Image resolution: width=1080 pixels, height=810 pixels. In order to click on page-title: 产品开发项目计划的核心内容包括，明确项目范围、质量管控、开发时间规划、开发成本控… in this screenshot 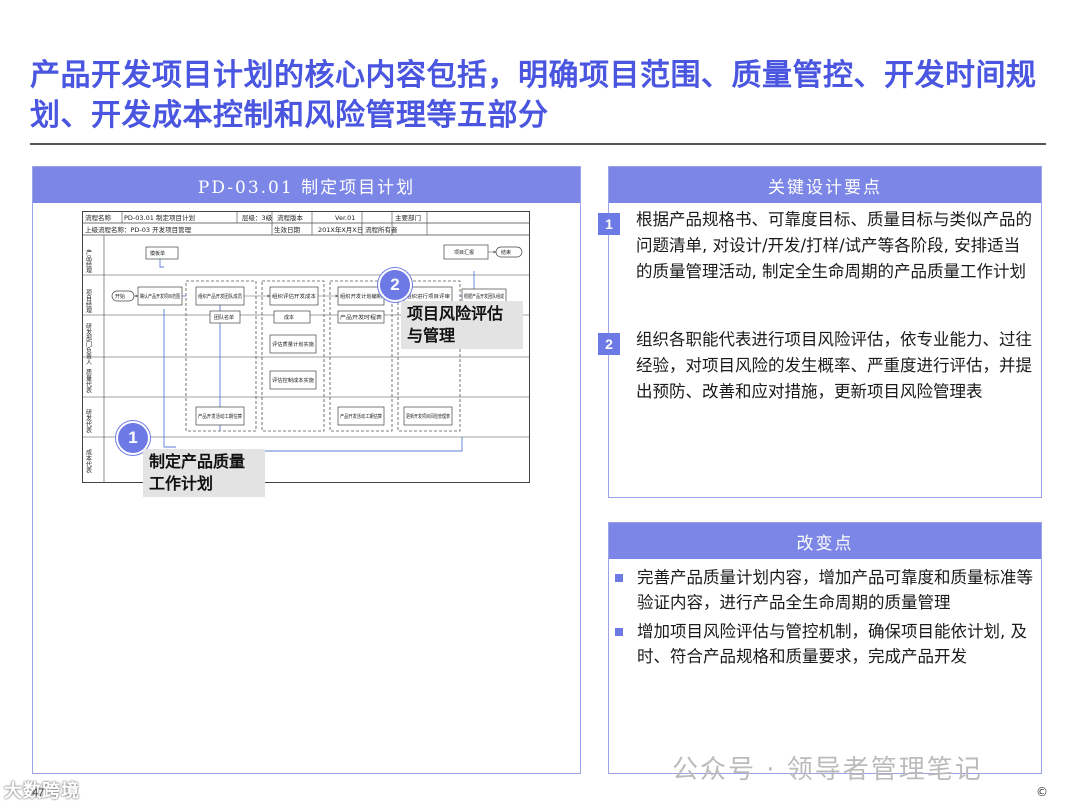, I will do `click(533, 95)`.